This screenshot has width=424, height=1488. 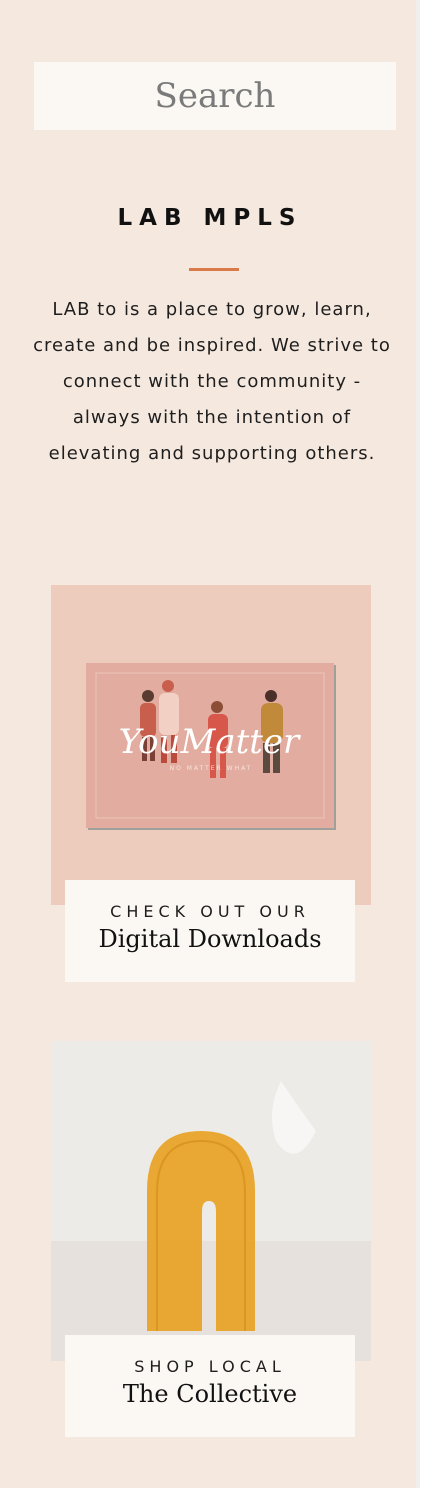 I want to click on digital-downloads-card: CHECK OUT OUR Digital Downloads, so click(x=210, y=931).